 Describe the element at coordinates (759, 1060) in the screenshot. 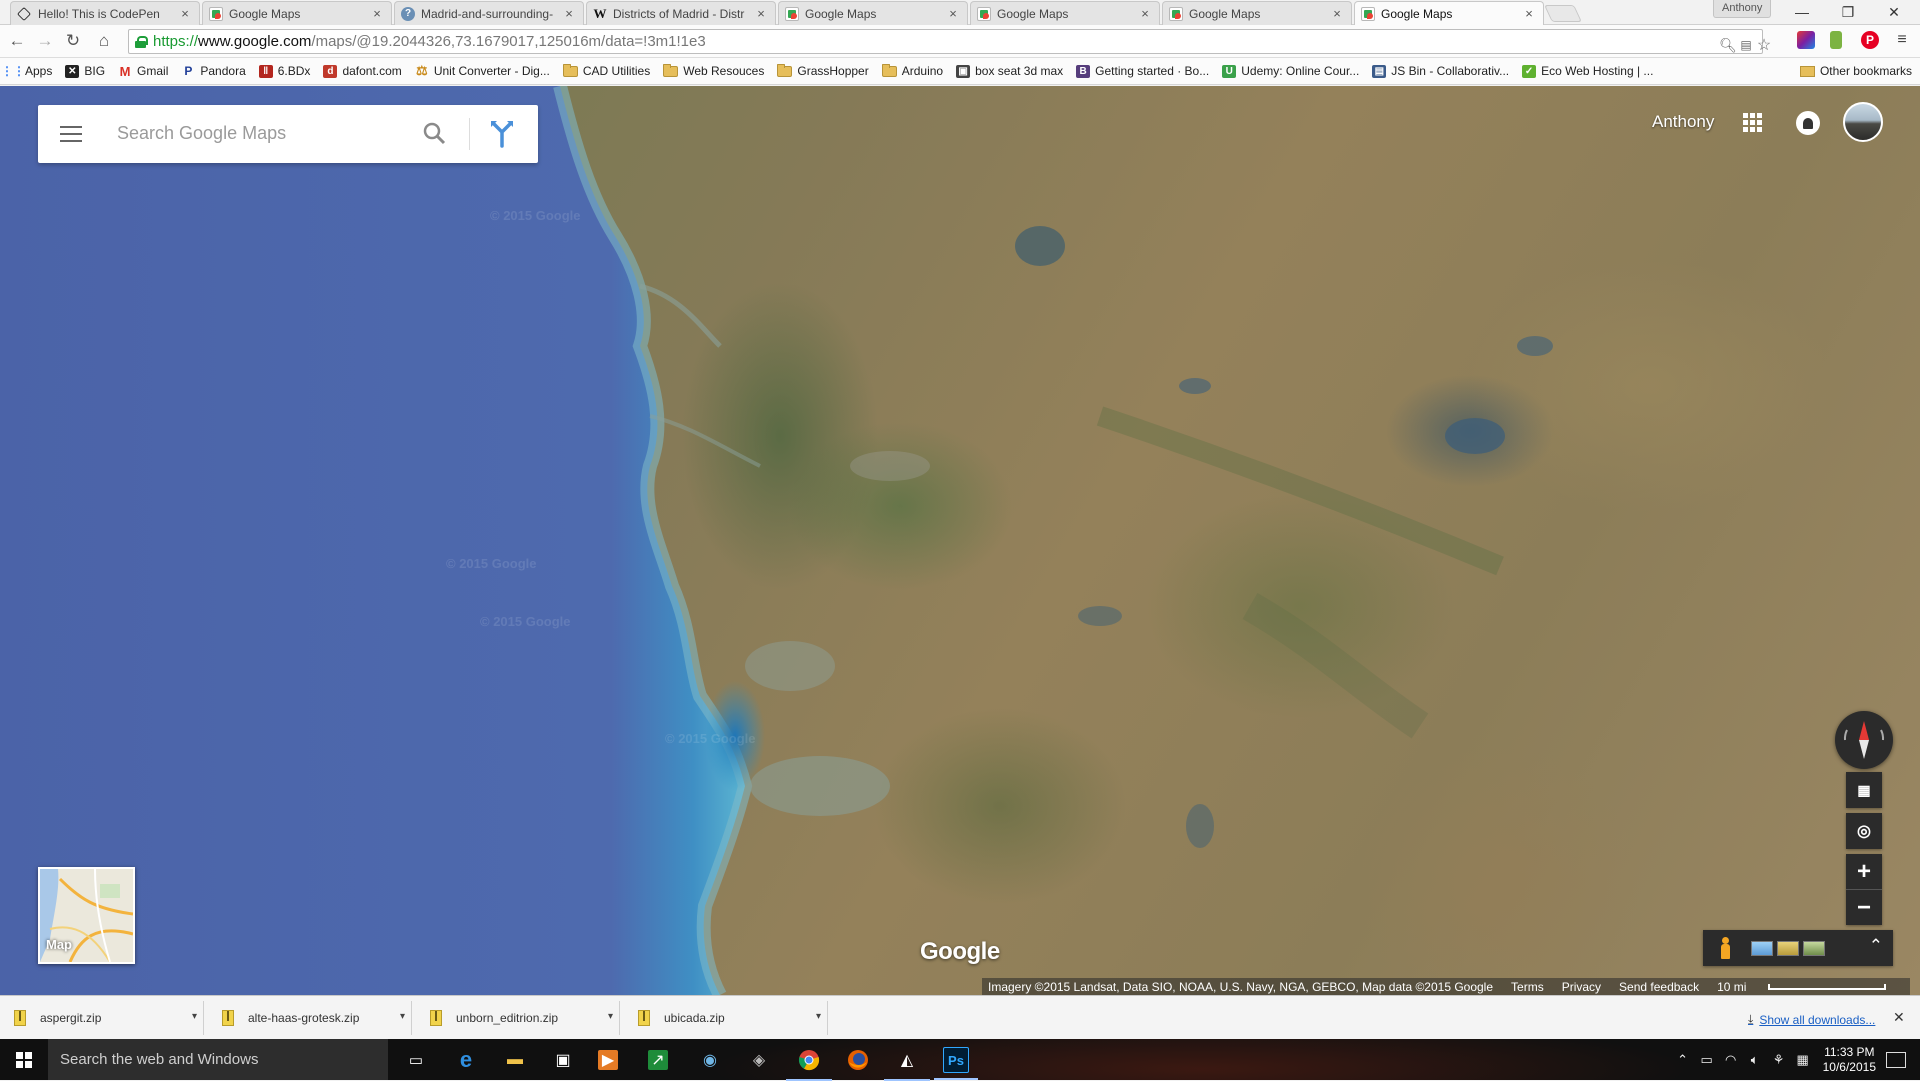

I see `app-icon: ◈` at that location.